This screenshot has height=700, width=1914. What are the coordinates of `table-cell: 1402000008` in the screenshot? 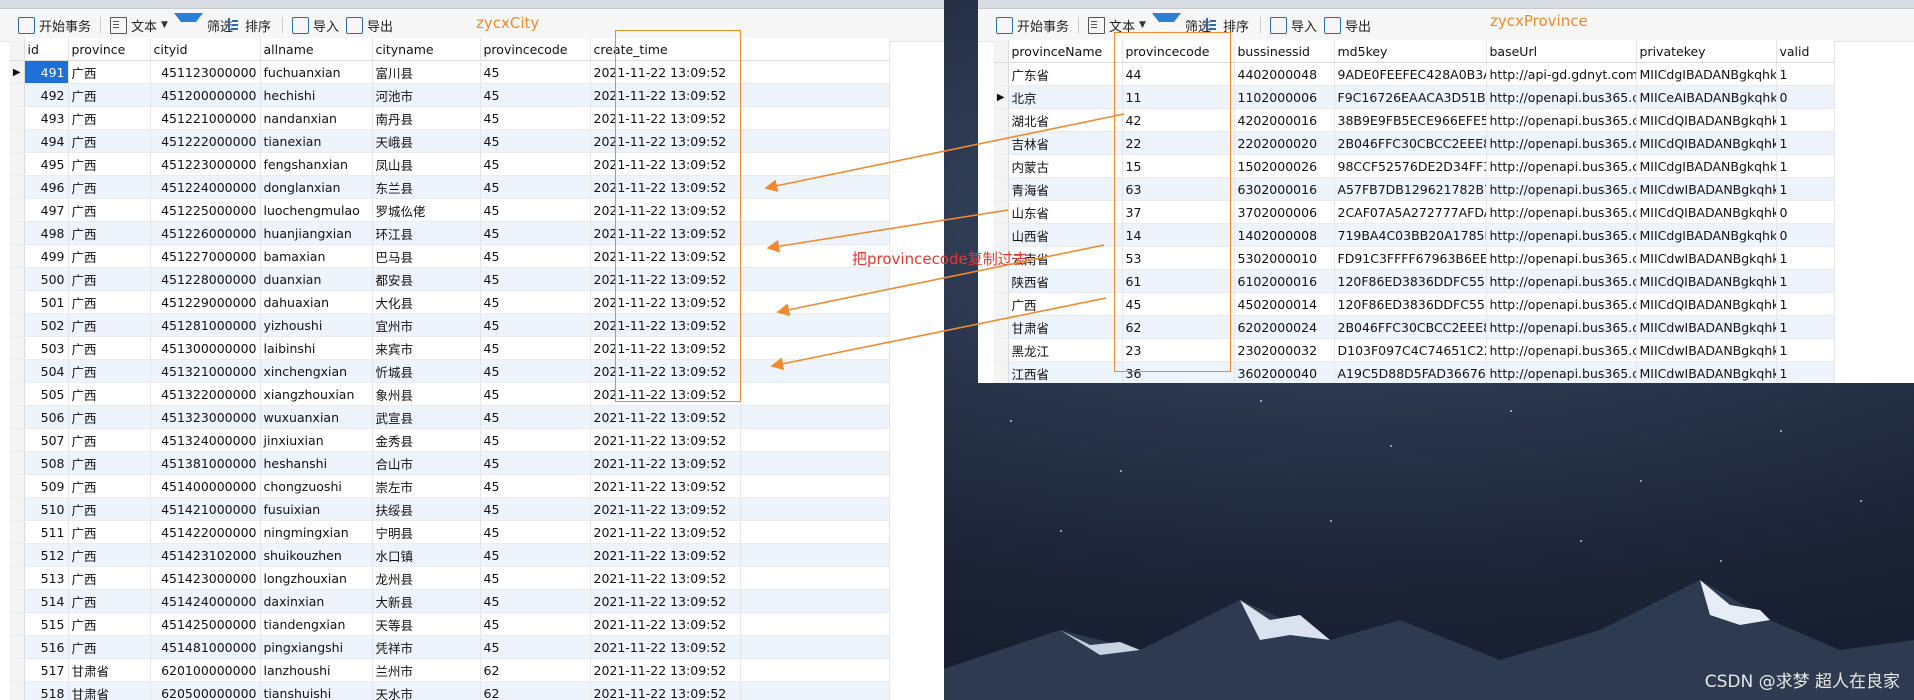 It's located at (1284, 235).